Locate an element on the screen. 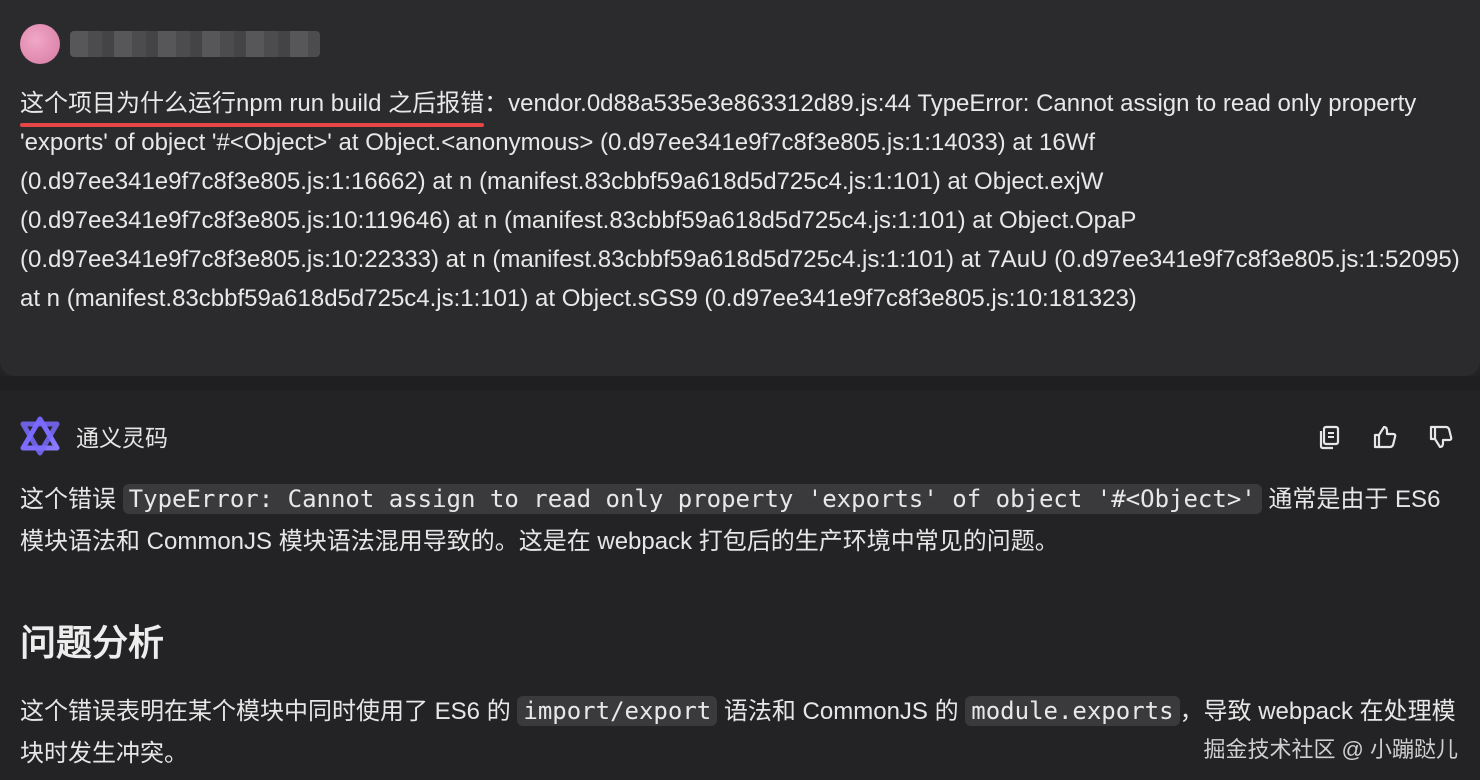 Image resolution: width=1480 pixels, height=780 pixels. question-lead-text: 这个项目为什么运行npm run build 之后报错 is located at coordinates (252, 103).